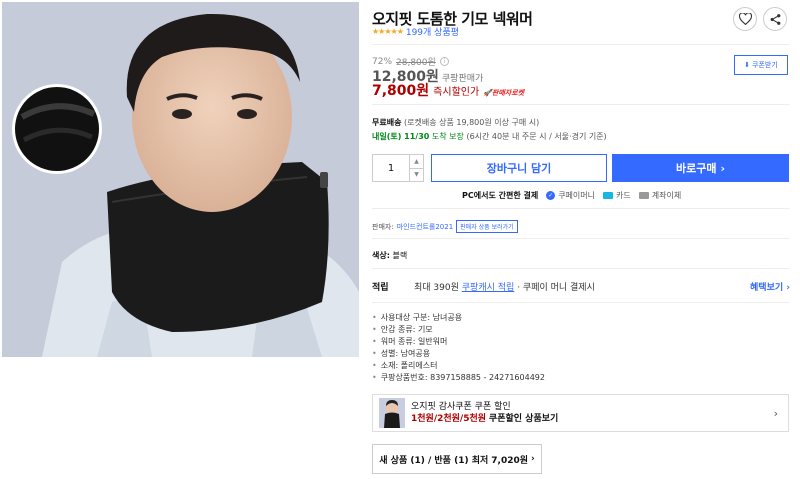 Image resolution: width=800 pixels, height=479 pixels. I want to click on info-icon: i, so click(444, 61).